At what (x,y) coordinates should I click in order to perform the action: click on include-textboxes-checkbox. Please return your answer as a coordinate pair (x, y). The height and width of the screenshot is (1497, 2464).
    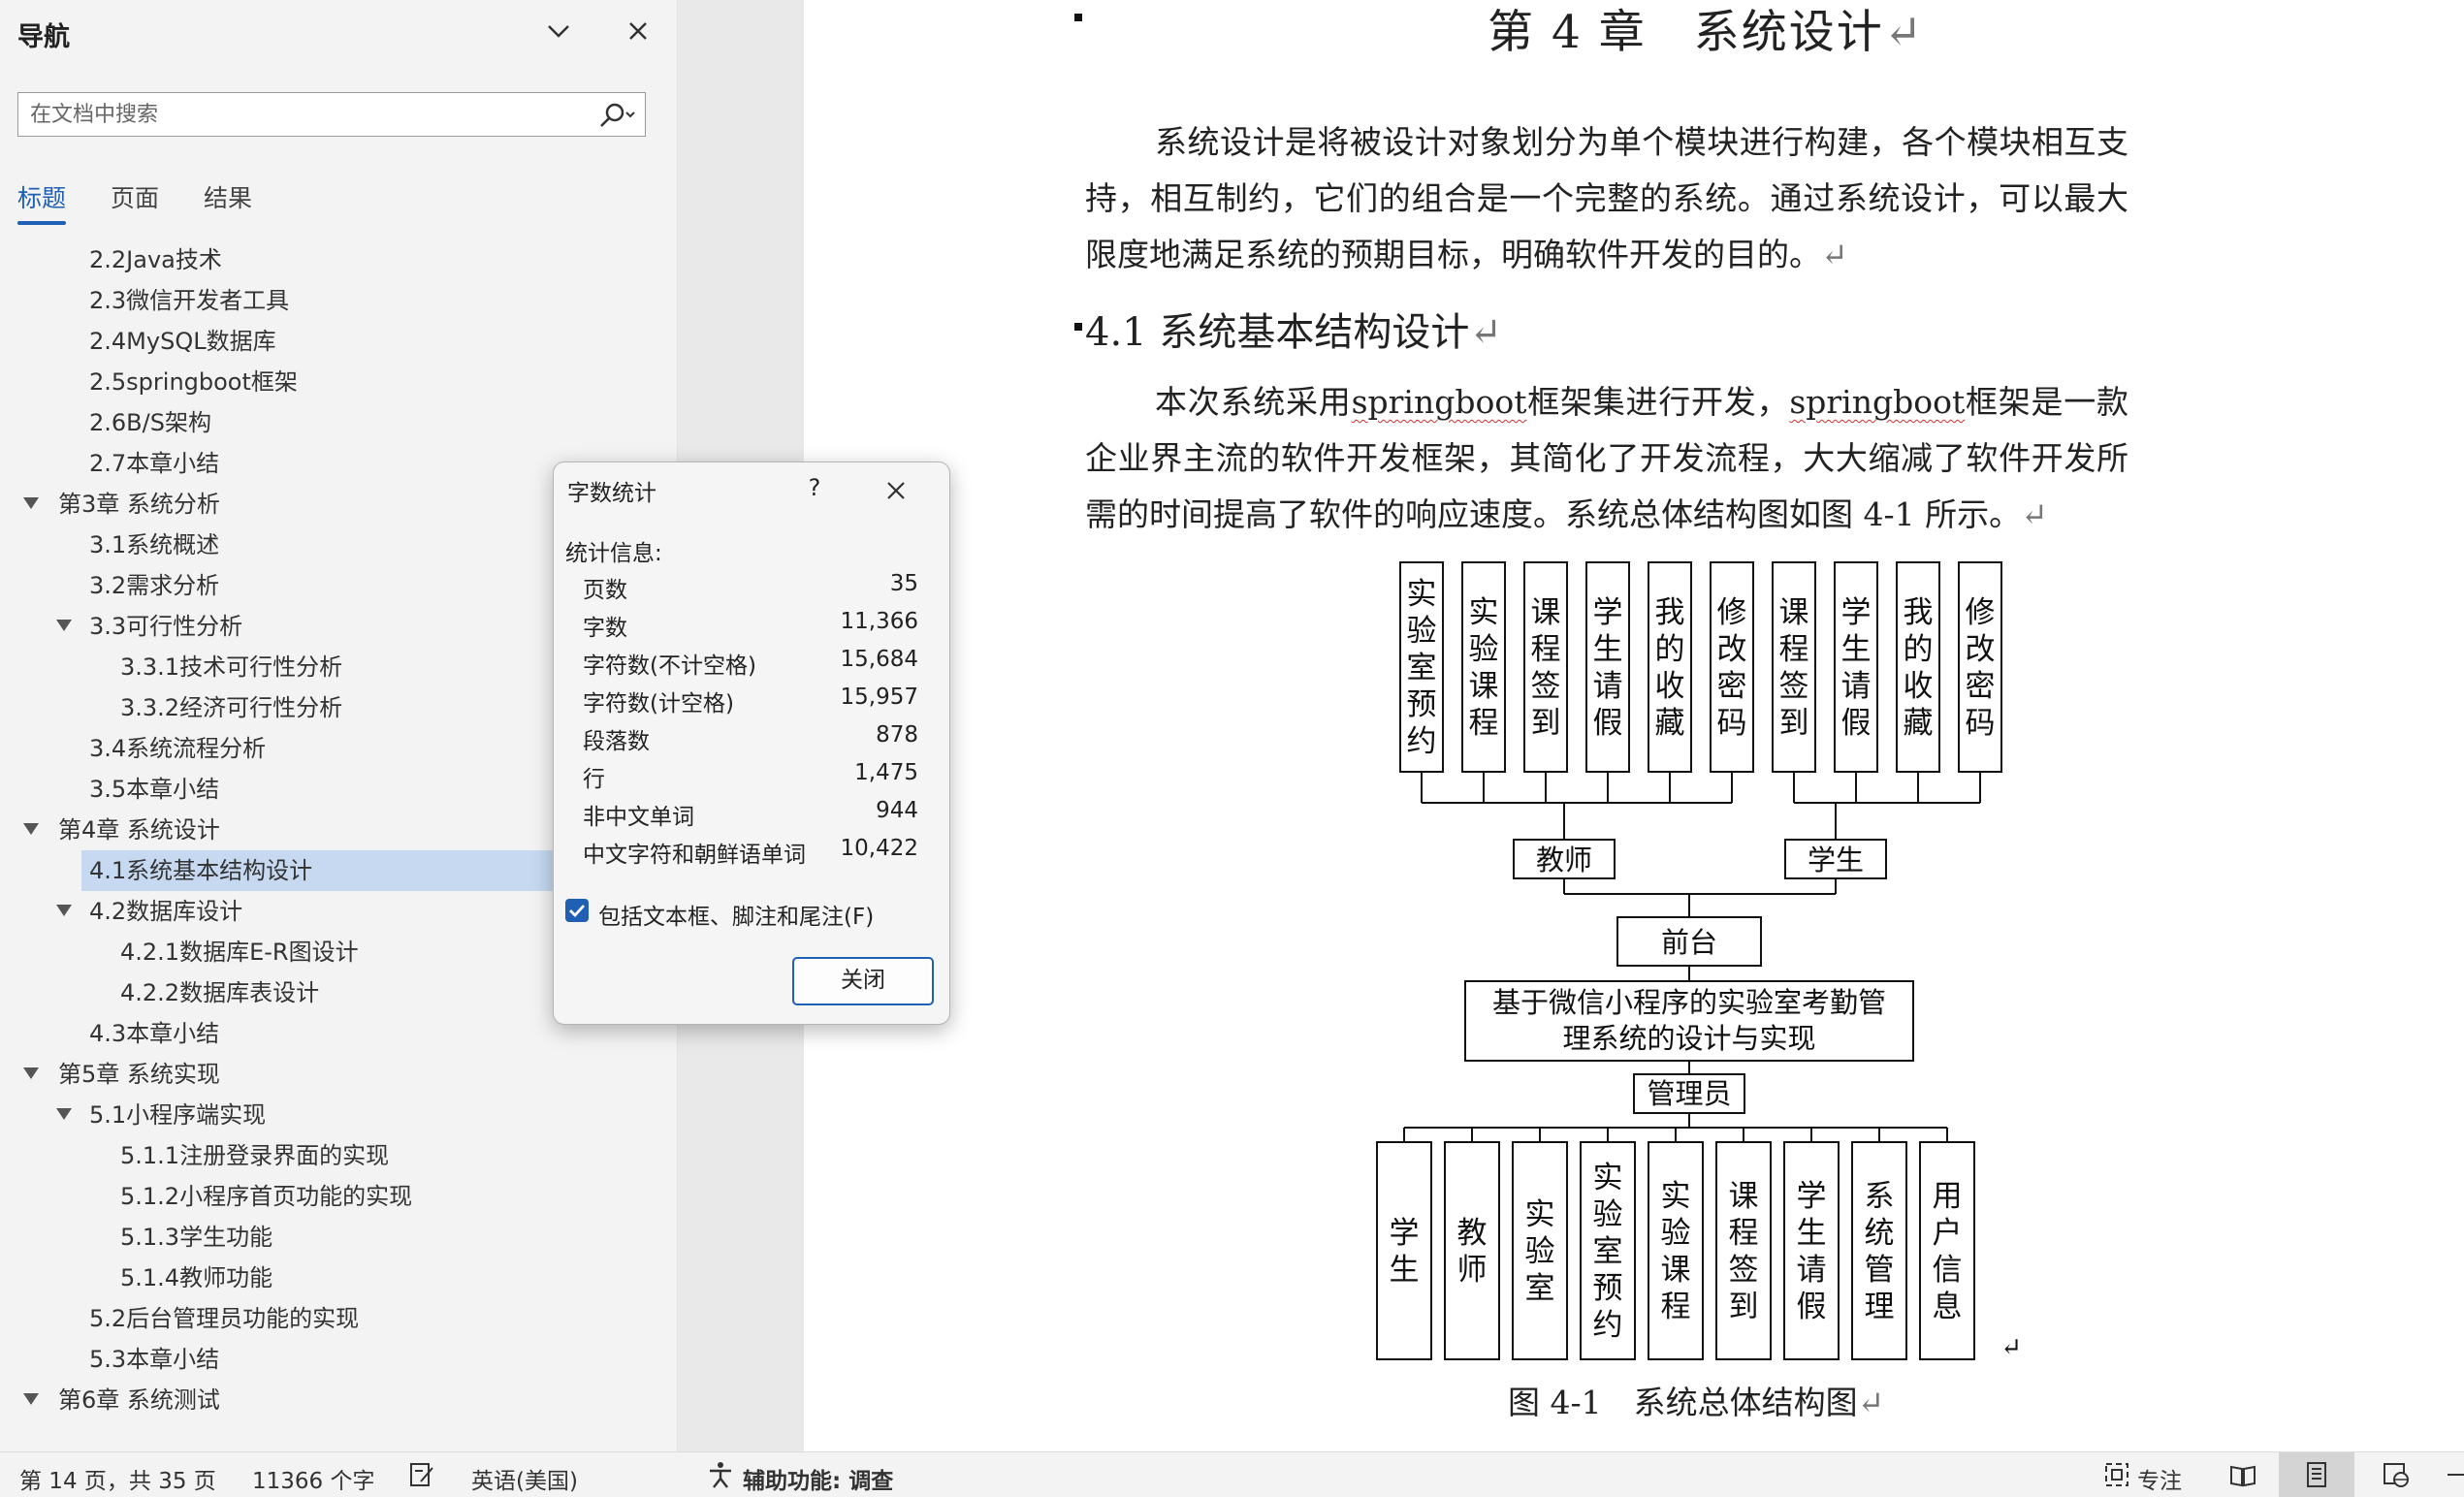
    Looking at the image, I should click on (577, 910).